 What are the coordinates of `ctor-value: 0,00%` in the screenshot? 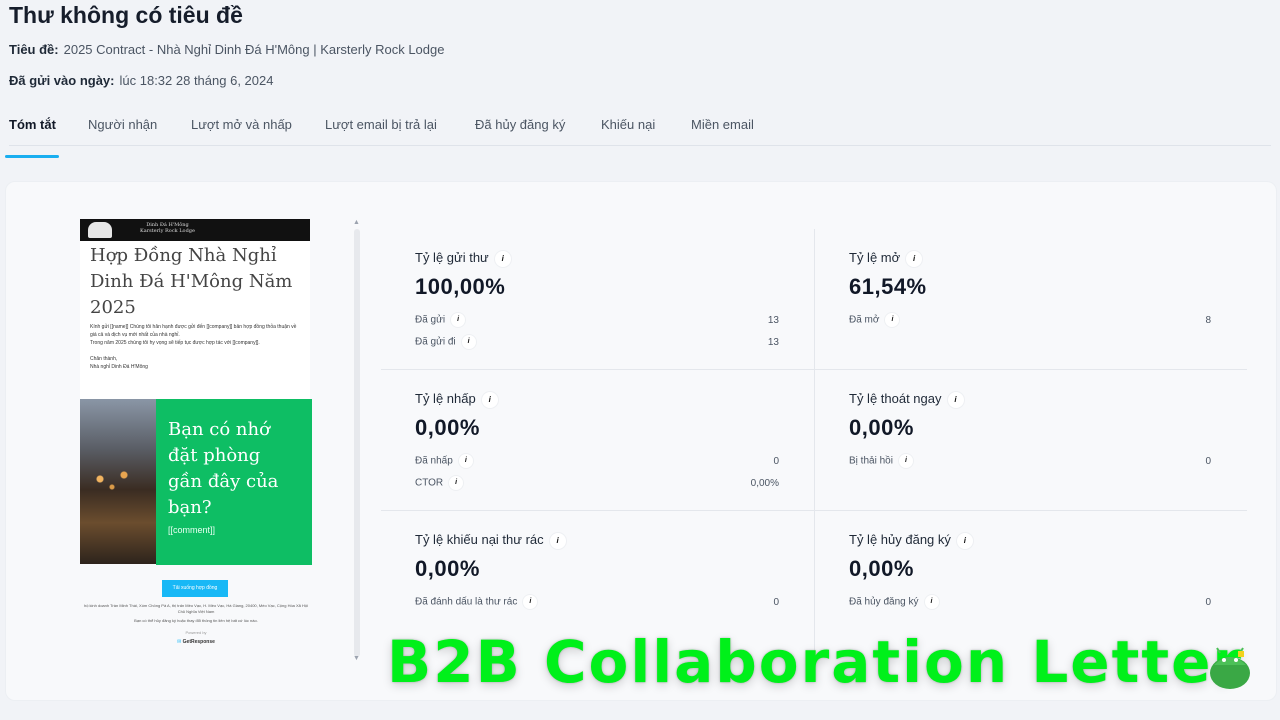 It's located at (764, 483).